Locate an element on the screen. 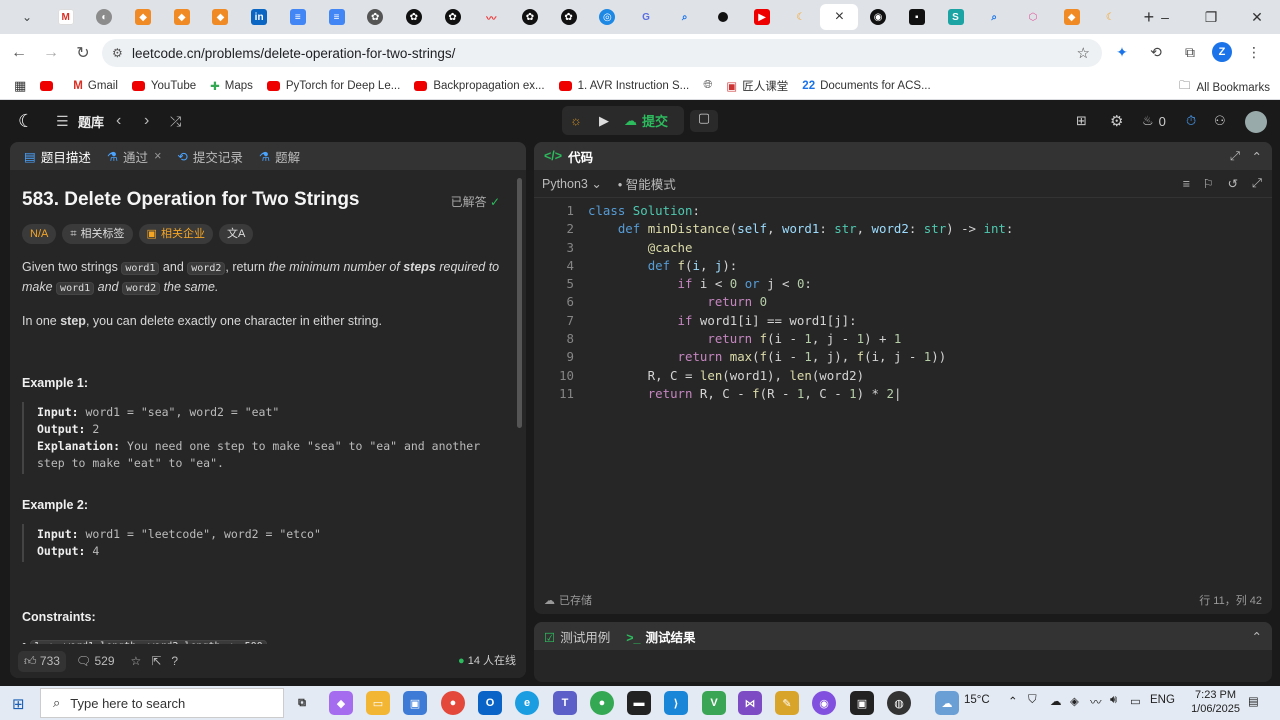  vim-icon: V is located at coordinates (714, 703).